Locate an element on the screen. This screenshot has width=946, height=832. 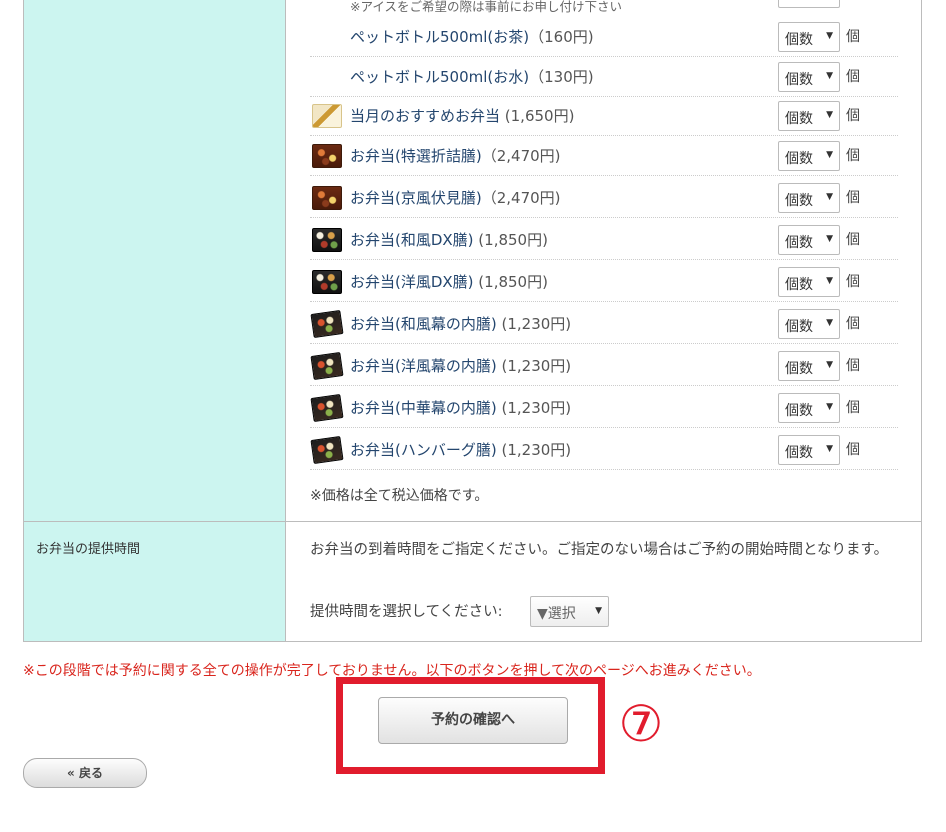
highlight-annotation-box is located at coordinates (470, 725).